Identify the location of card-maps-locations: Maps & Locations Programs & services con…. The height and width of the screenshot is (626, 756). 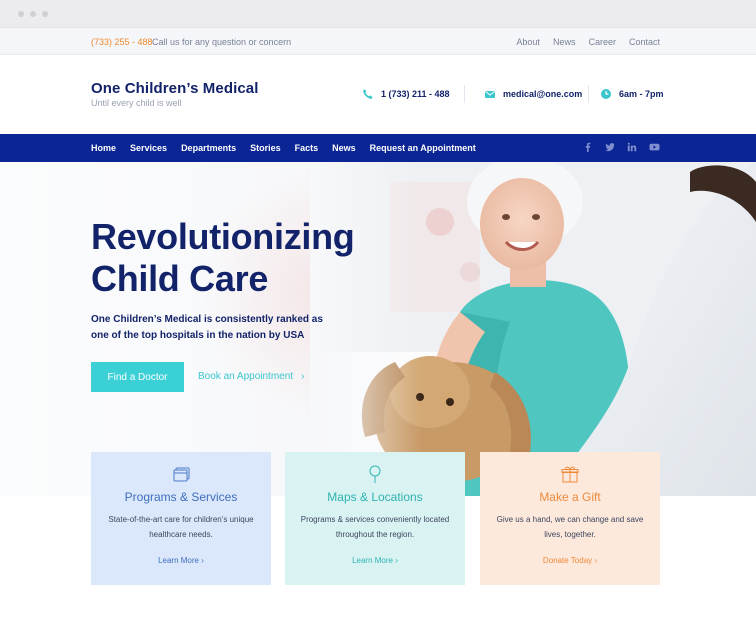
(375, 518).